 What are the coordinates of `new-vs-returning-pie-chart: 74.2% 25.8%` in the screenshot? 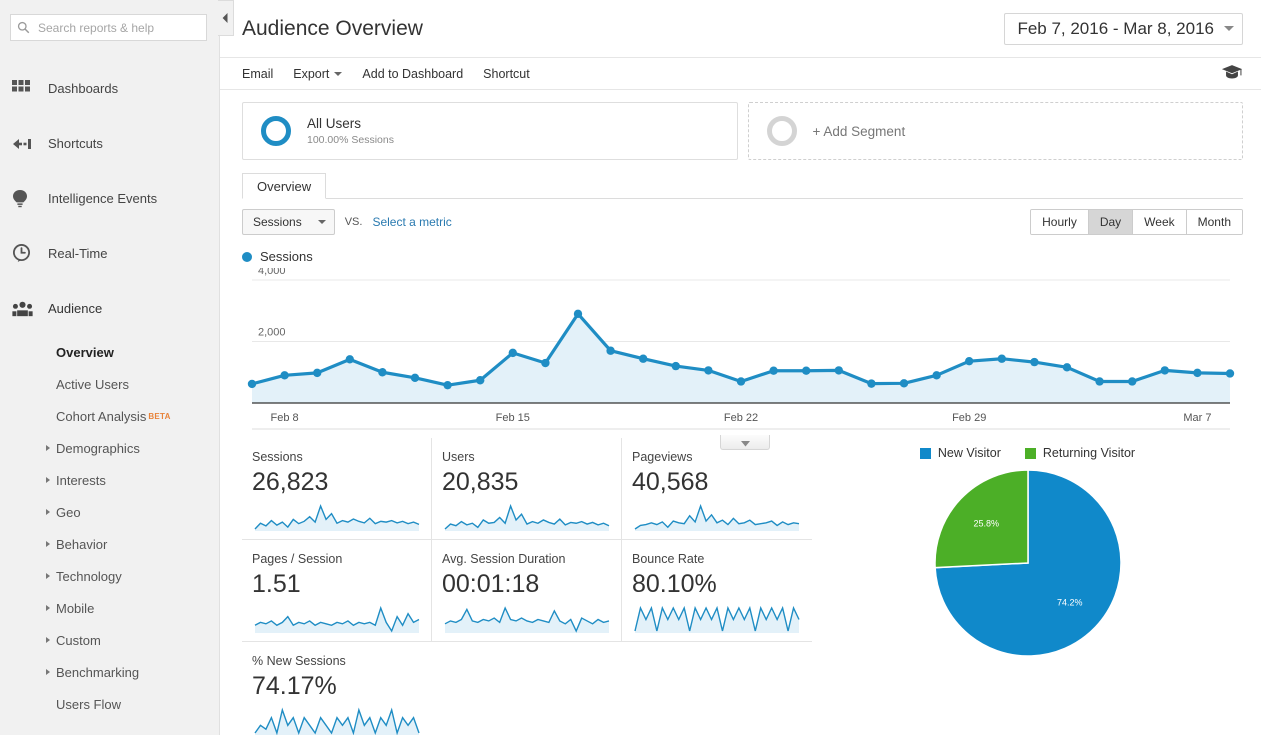 It's located at (1028, 563).